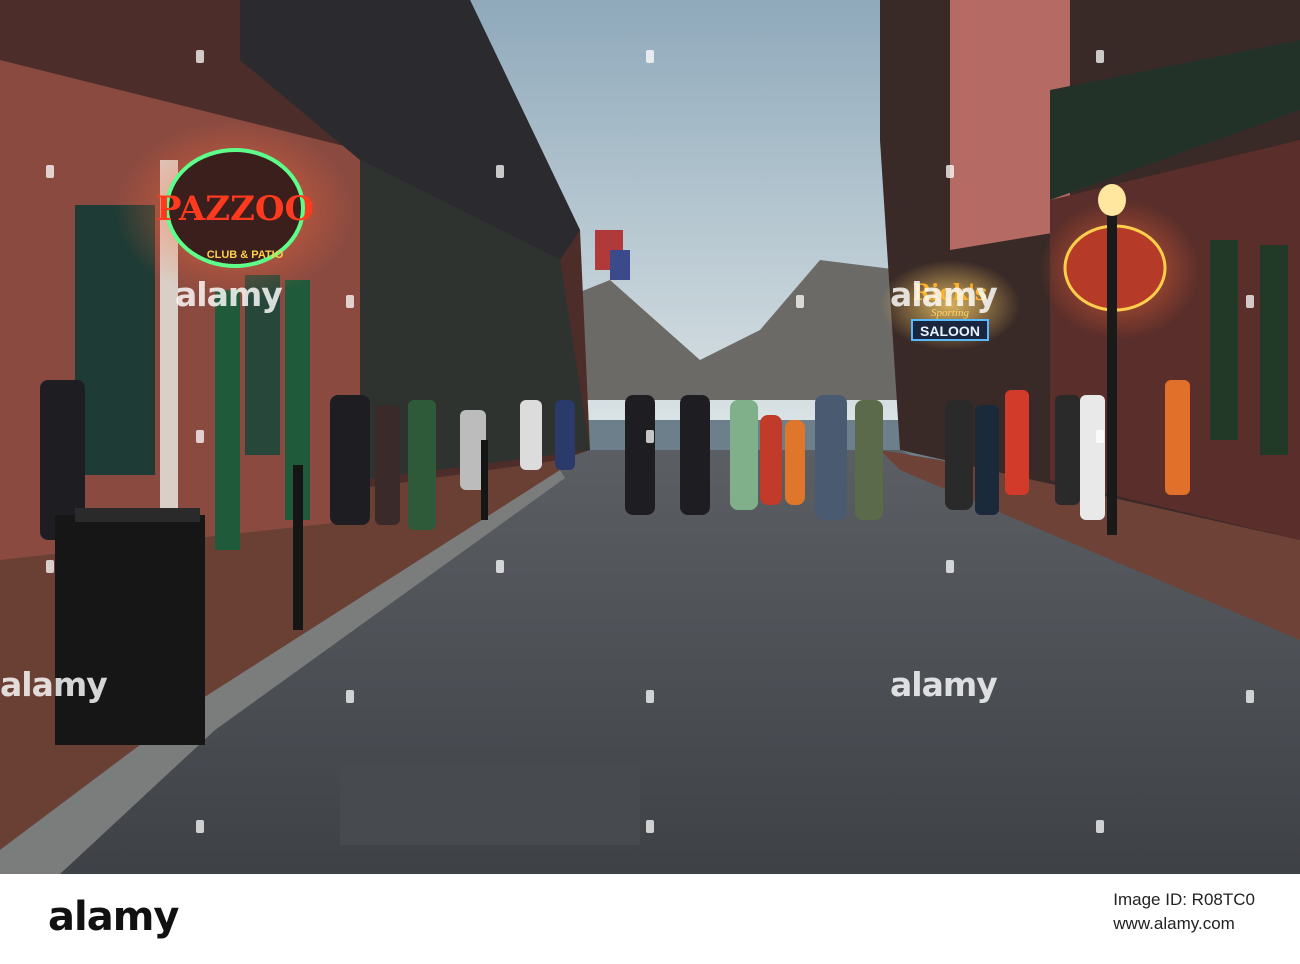 The image size is (1300, 964). Describe the element at coordinates (227, 420) in the screenshot. I see `shop-door` at that location.